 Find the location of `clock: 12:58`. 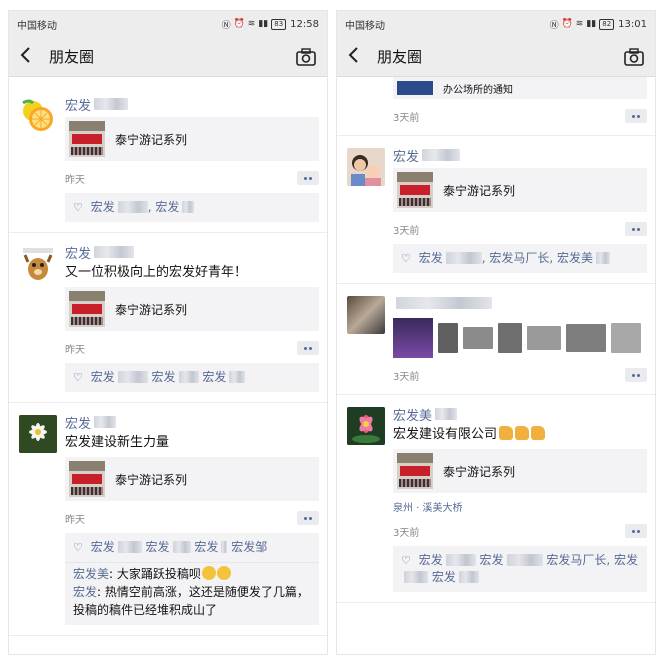

clock: 12:58 is located at coordinates (304, 24).